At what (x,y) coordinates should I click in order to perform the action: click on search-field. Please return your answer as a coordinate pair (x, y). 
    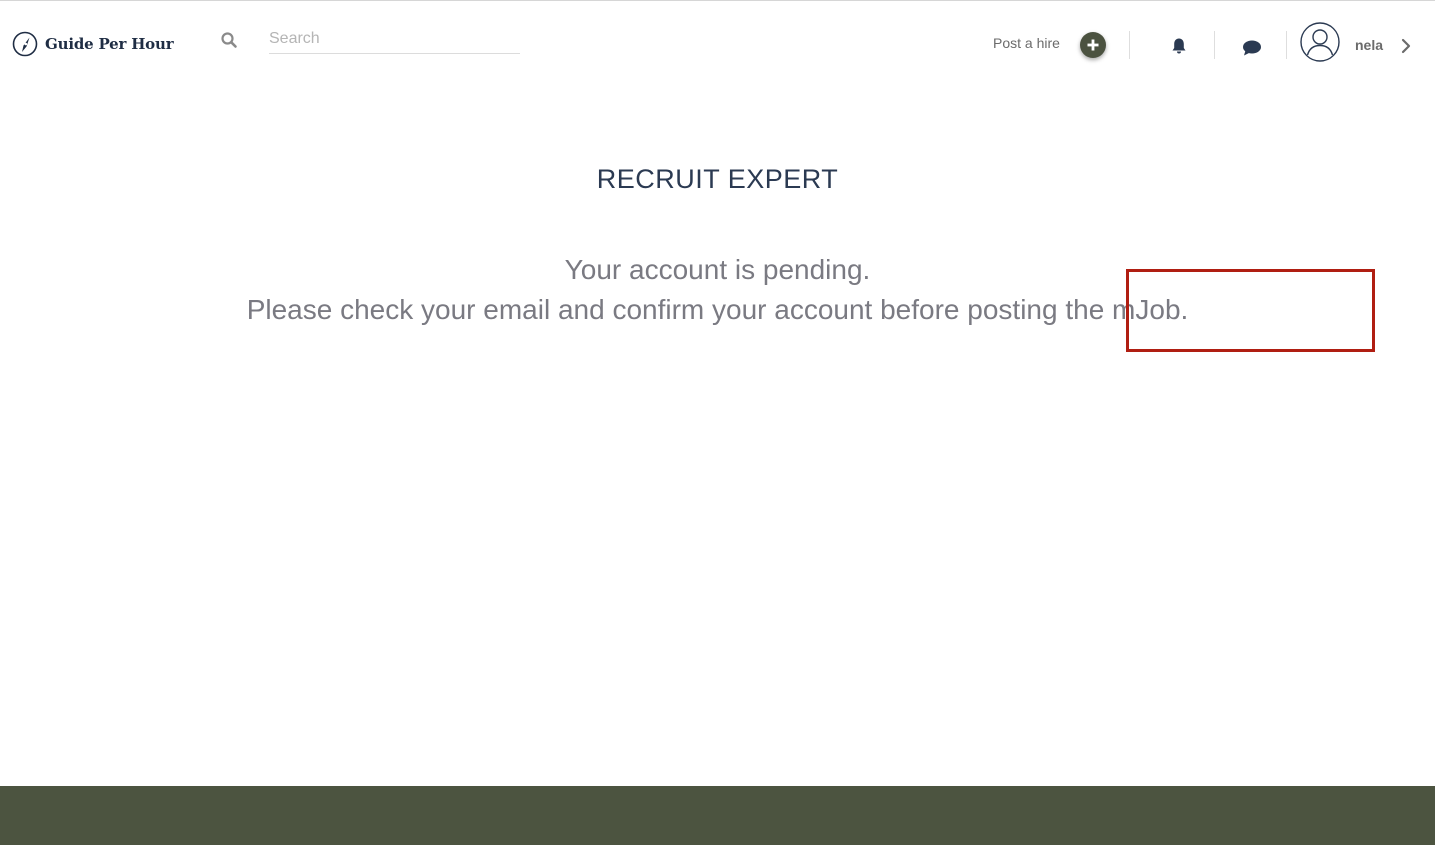
    Looking at the image, I should click on (394, 40).